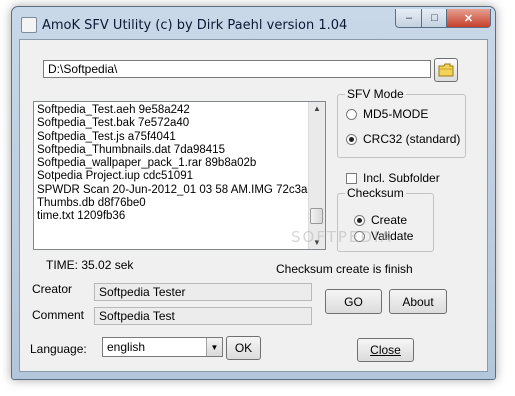  Describe the element at coordinates (203, 316) in the screenshot. I see `comment-field` at that location.